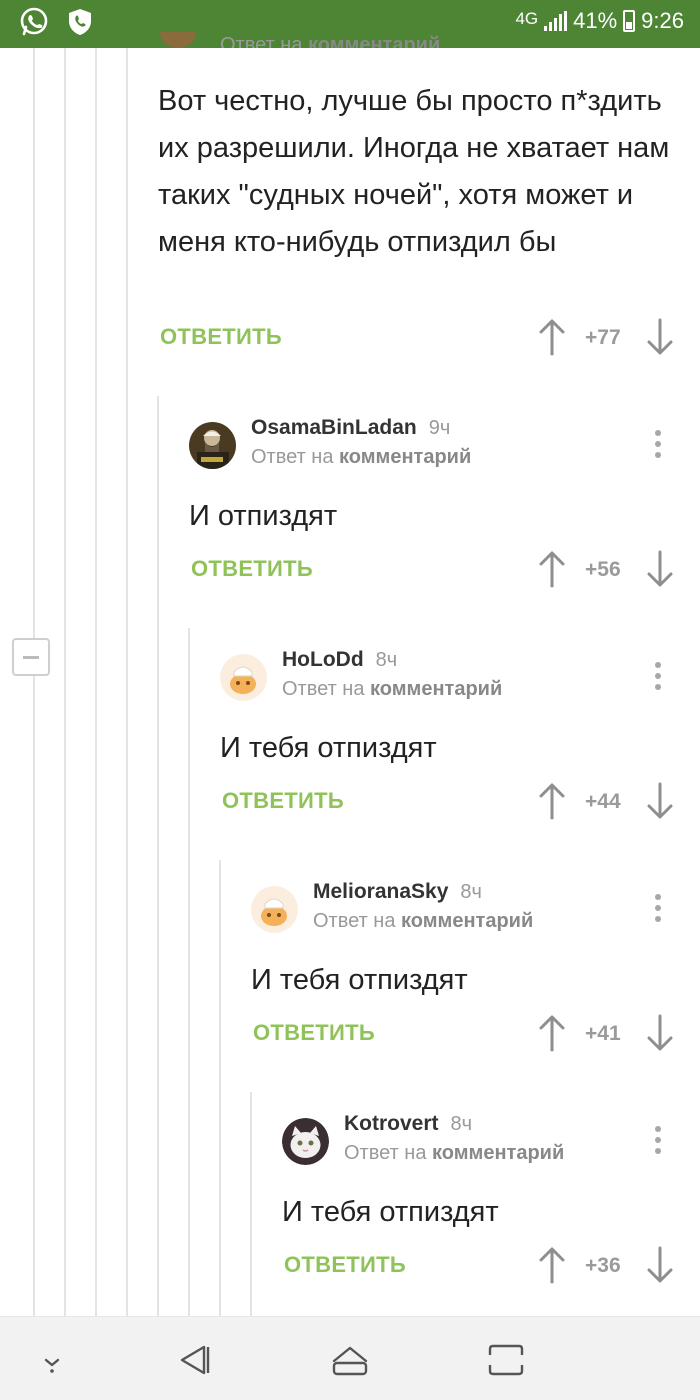 This screenshot has width=700, height=1400. Describe the element at coordinates (629, 21) in the screenshot. I see `battery-icon` at that location.